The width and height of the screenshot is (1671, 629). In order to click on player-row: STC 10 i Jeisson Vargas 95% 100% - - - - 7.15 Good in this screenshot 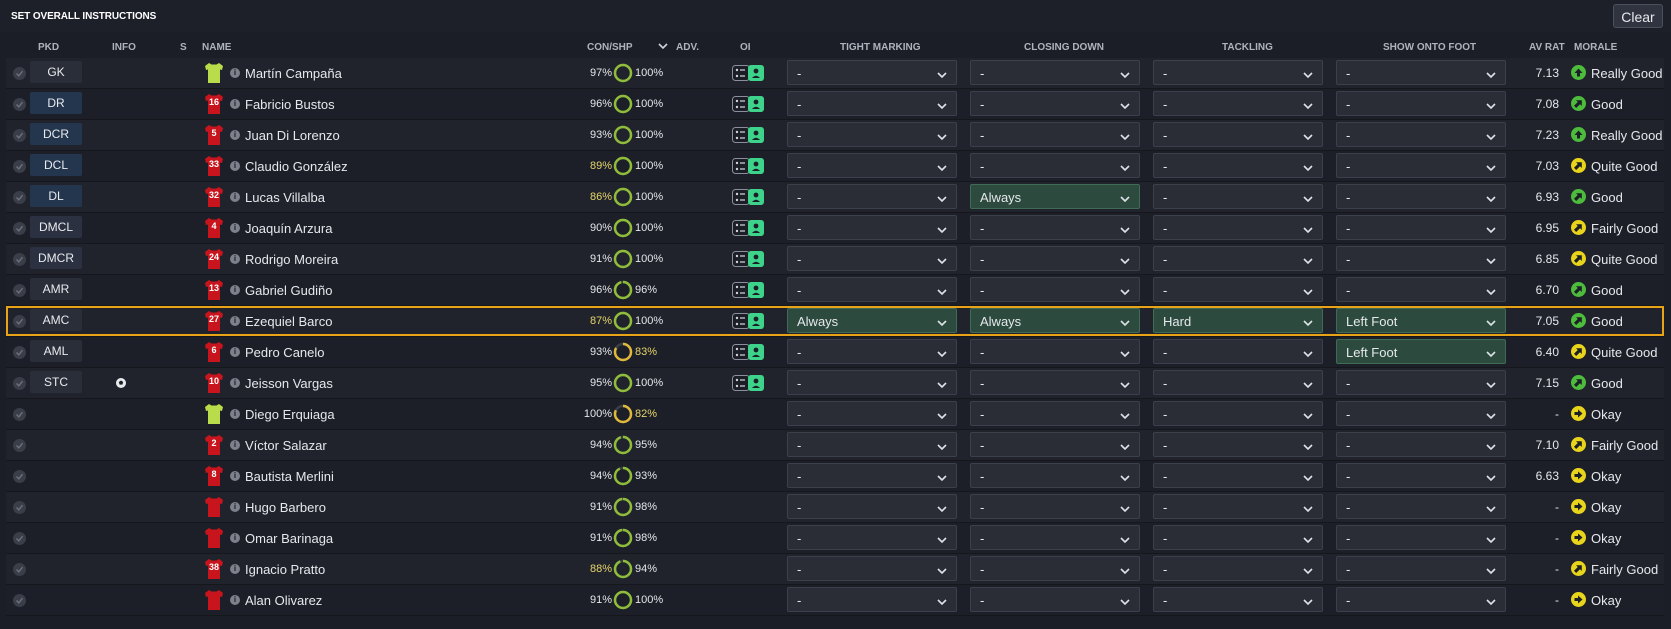, I will do `click(835, 383)`.